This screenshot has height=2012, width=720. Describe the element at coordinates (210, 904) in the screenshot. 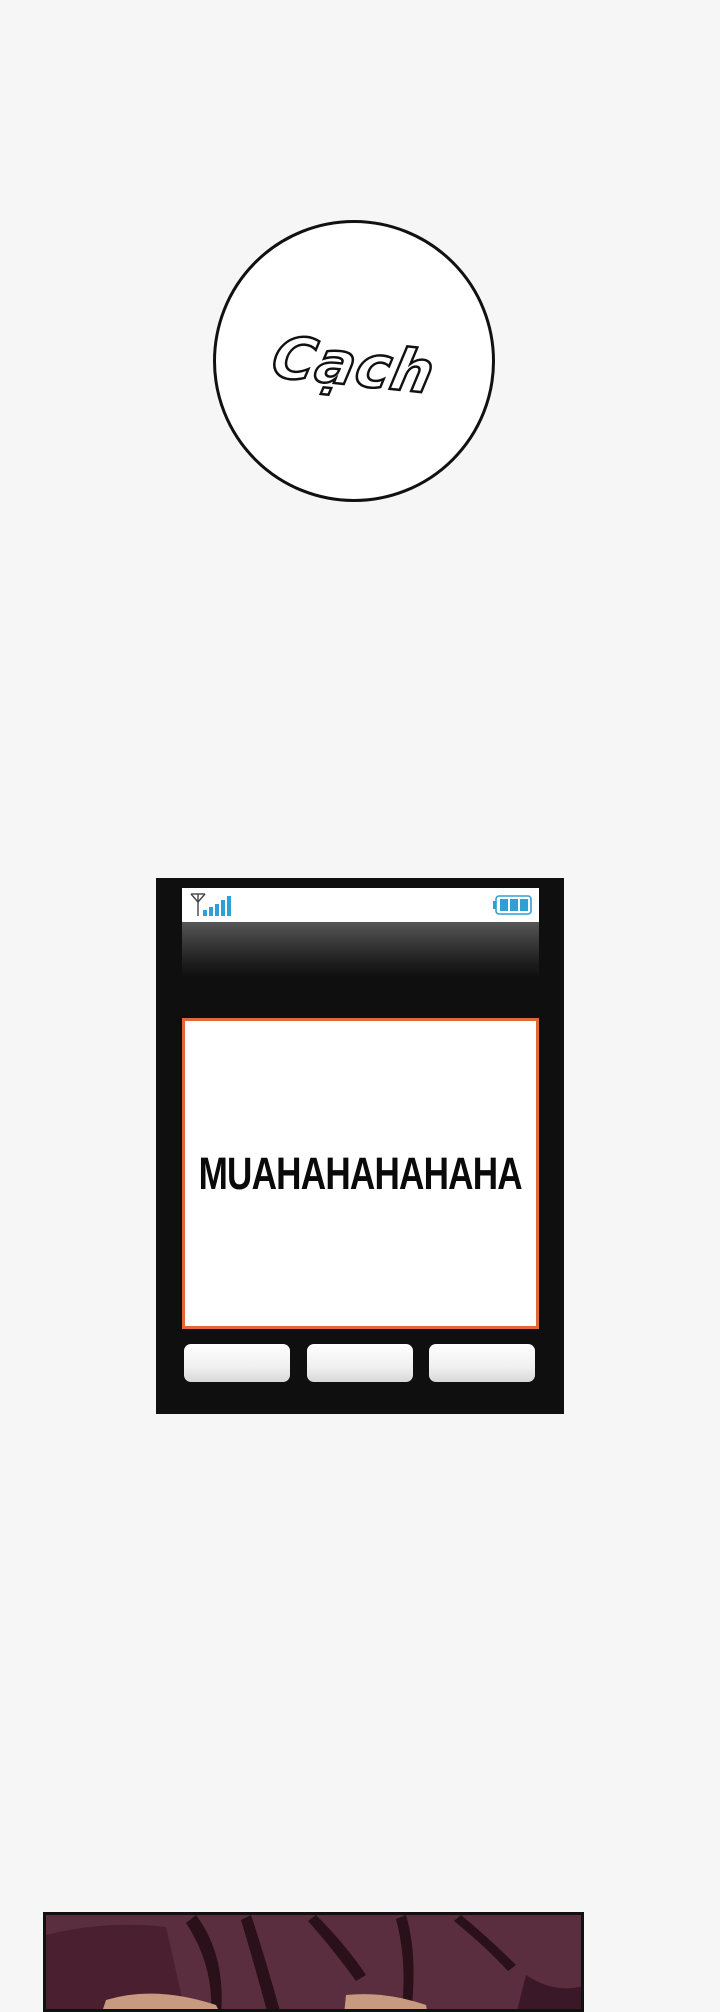

I see `signal-bars-icon` at that location.